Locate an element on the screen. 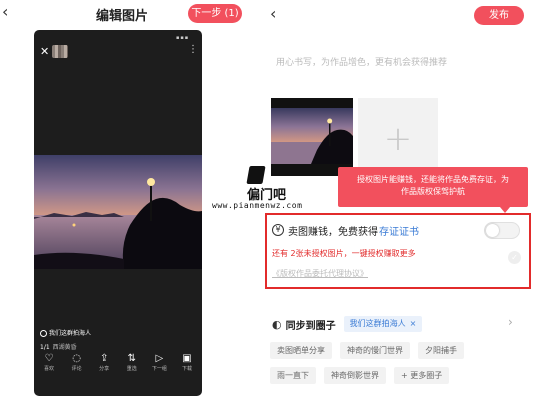 The height and width of the screenshot is (399, 538). description-input: 用心书写，为作品增色，更有机会获得推荐 is located at coordinates (361, 61).